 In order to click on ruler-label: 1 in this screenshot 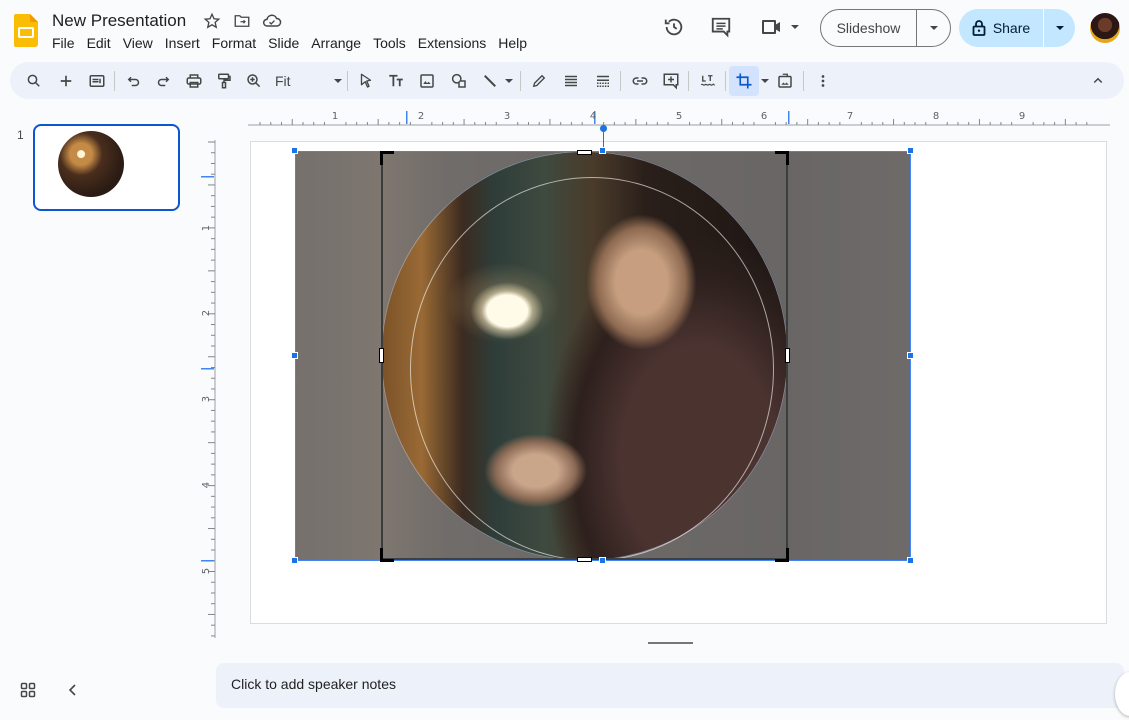, I will do `click(206, 228)`.